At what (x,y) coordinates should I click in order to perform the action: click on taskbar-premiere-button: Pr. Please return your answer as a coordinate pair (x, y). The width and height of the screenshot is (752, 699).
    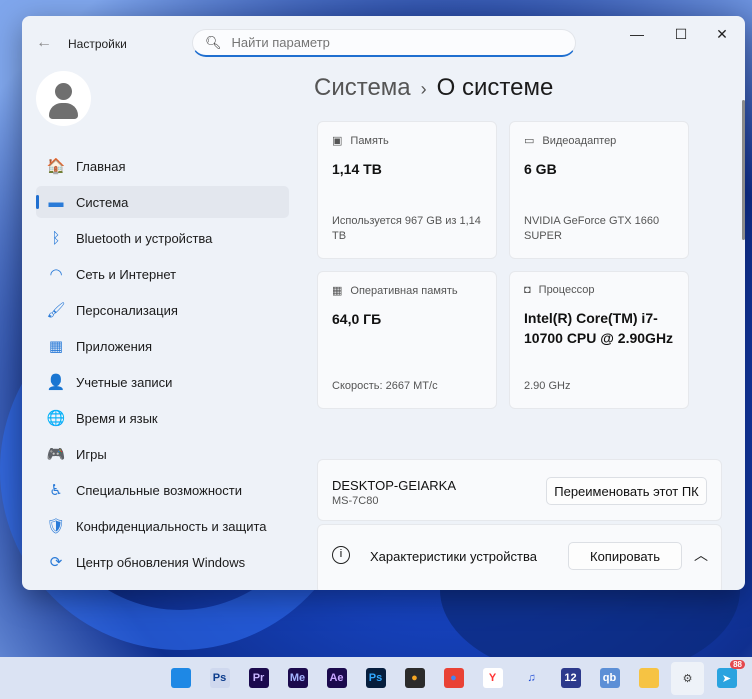
    Looking at the image, I should click on (258, 678).